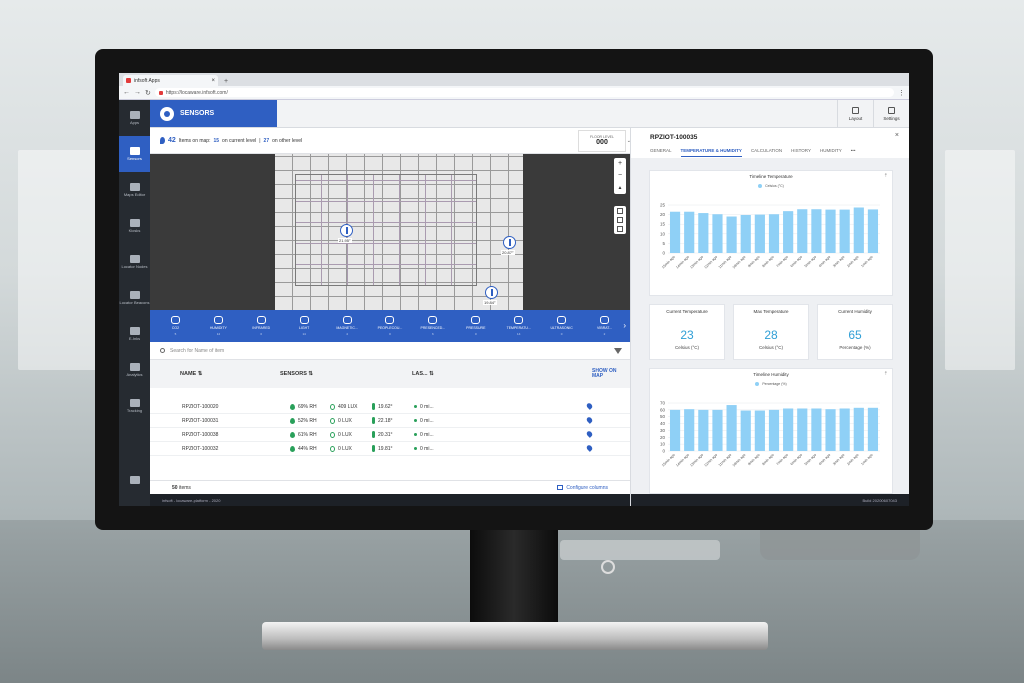 This screenshot has height=683, width=1024. Describe the element at coordinates (897, 135) in the screenshot. I see `close-icon: ×` at that location.